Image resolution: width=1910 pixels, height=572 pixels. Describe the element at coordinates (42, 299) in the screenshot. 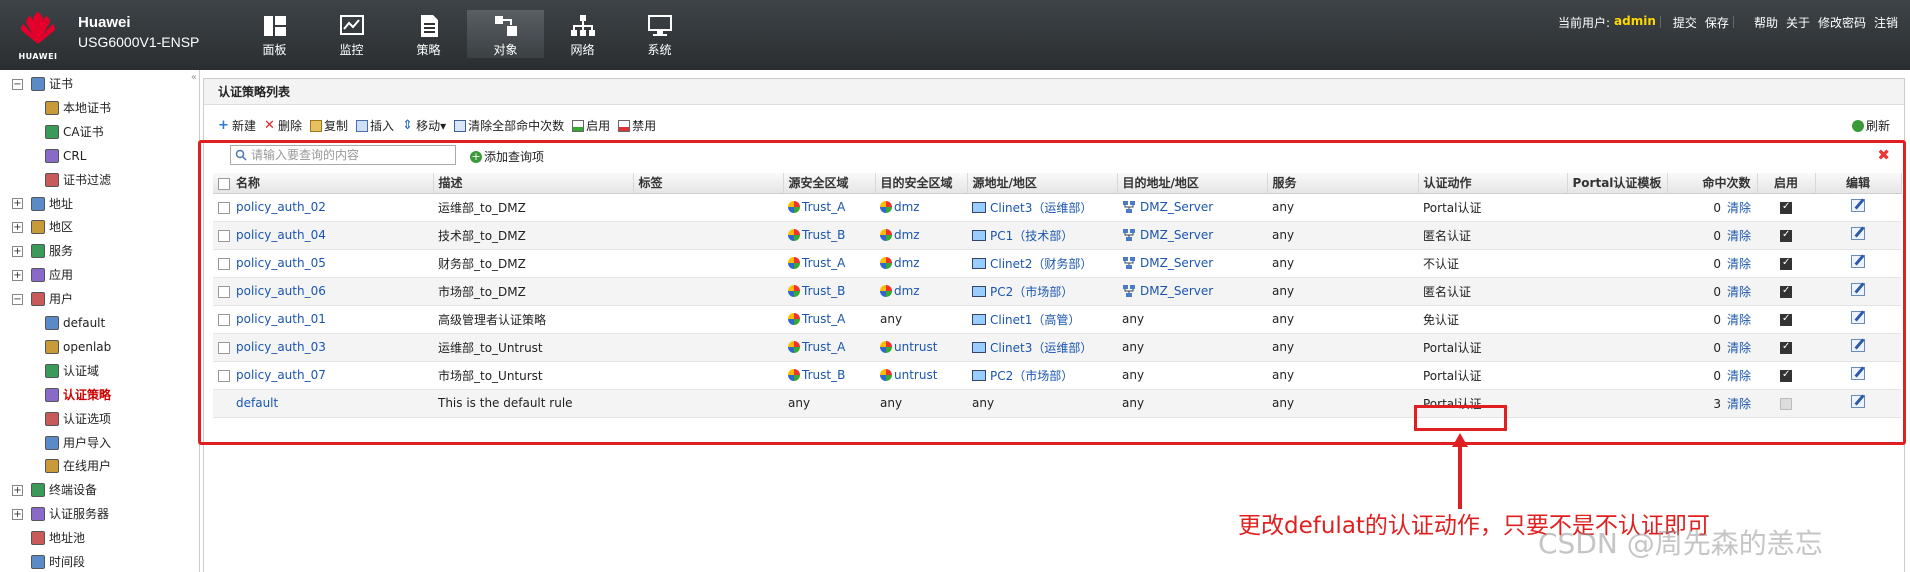

I see `sidebar-item: − 用户` at that location.